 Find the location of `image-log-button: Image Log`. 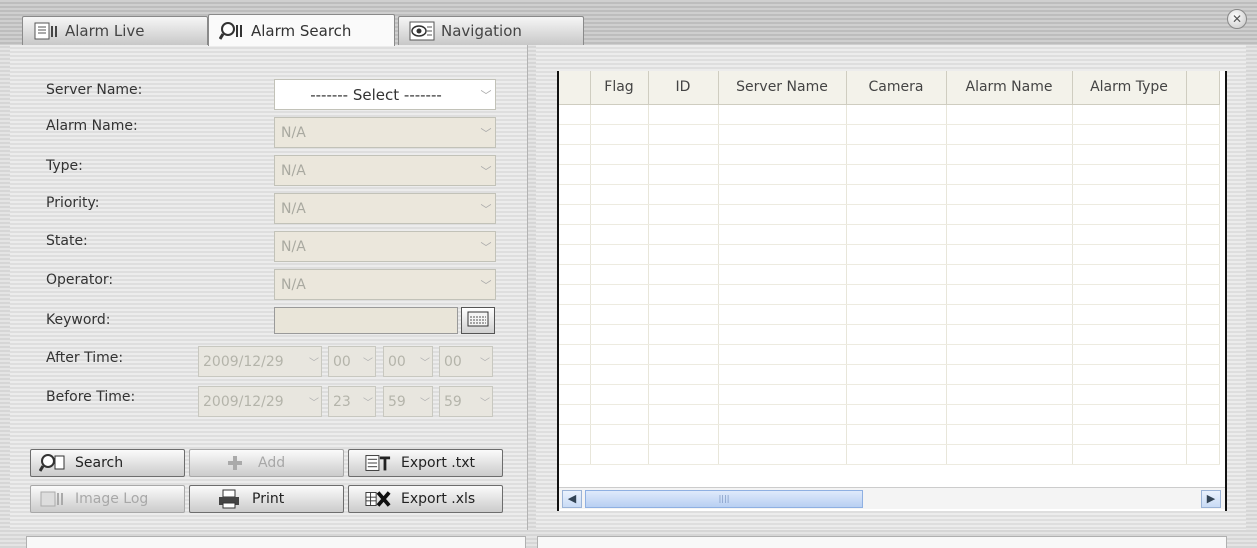

image-log-button: Image Log is located at coordinates (107, 499).